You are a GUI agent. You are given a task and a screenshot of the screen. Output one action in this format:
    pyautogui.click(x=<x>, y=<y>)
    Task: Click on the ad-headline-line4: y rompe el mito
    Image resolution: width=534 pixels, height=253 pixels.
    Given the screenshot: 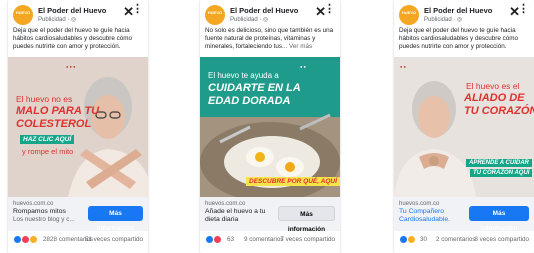 What is the action you would take?
    pyautogui.click(x=48, y=151)
    